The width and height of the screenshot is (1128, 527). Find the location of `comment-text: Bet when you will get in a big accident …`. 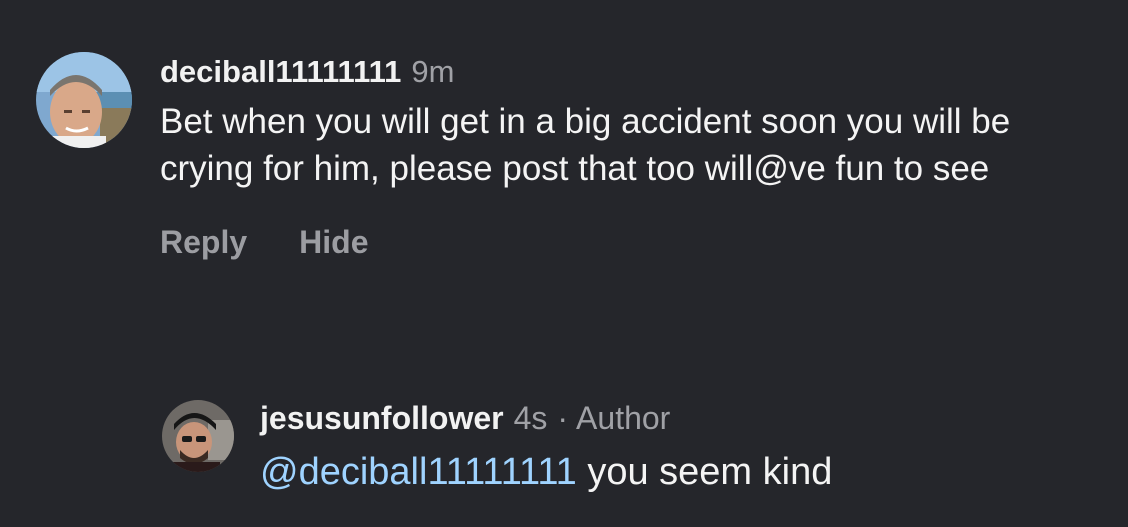

comment-text: Bet when you will get in a big accident … is located at coordinates (585, 145).